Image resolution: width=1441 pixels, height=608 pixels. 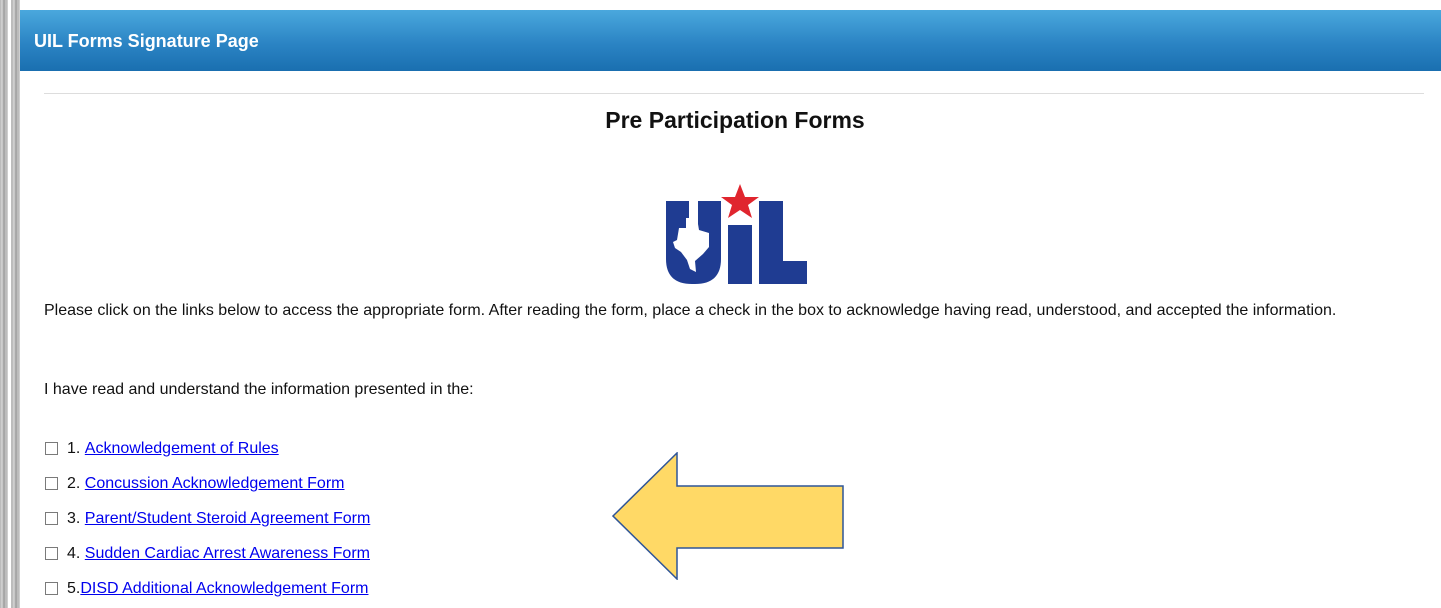 What do you see at coordinates (227, 554) in the screenshot?
I see `form-link-cardiac-arrest: Sudden Cardiac Arrest Awareness Form` at bounding box center [227, 554].